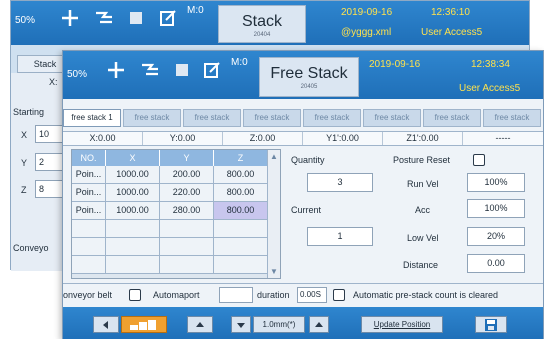  I want to click on acc-input: 100%, so click(496, 208).